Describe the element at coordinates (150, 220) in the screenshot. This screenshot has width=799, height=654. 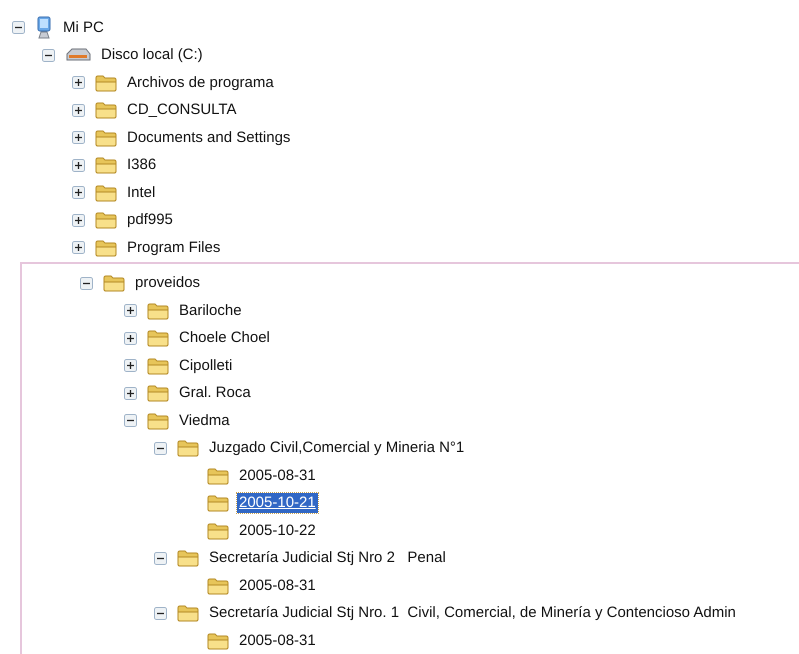
I see `tree-item-label: pdf995` at that location.